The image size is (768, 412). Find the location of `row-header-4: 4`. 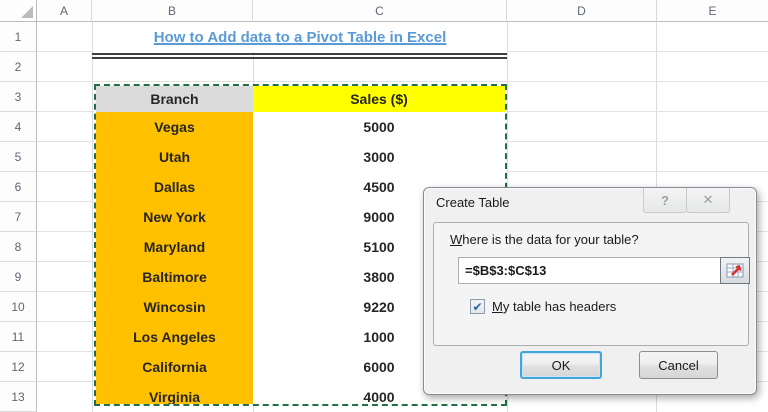

row-header-4: 4 is located at coordinates (18, 127).